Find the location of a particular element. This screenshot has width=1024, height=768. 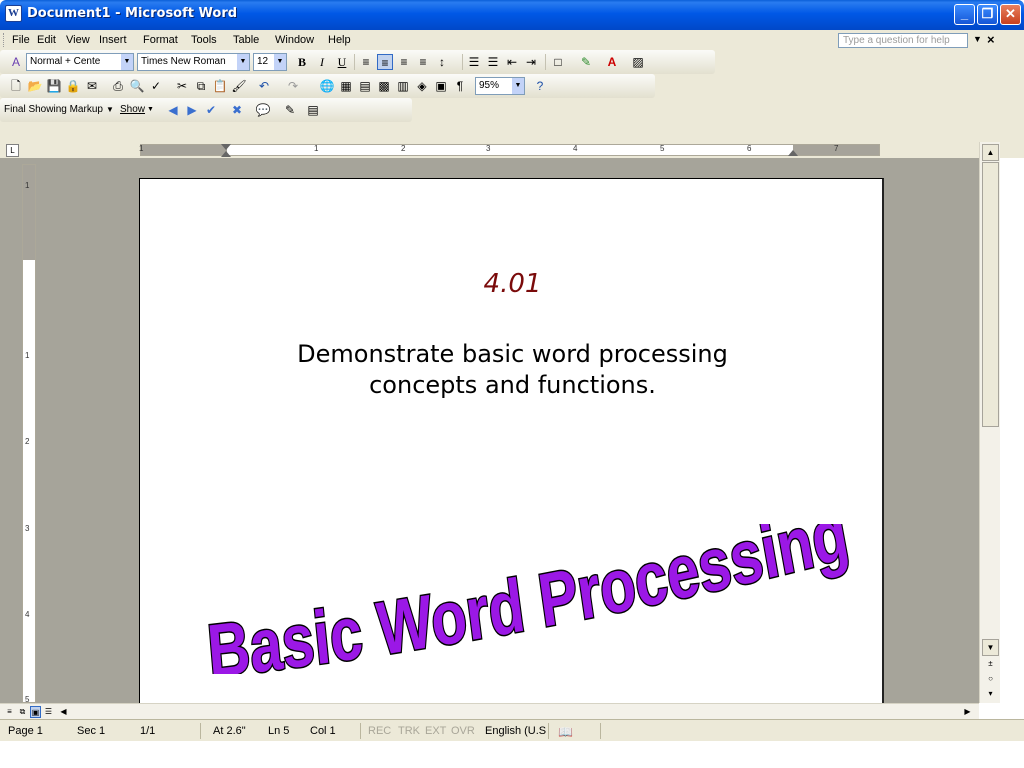

email-icon: ✉ is located at coordinates (92, 86).